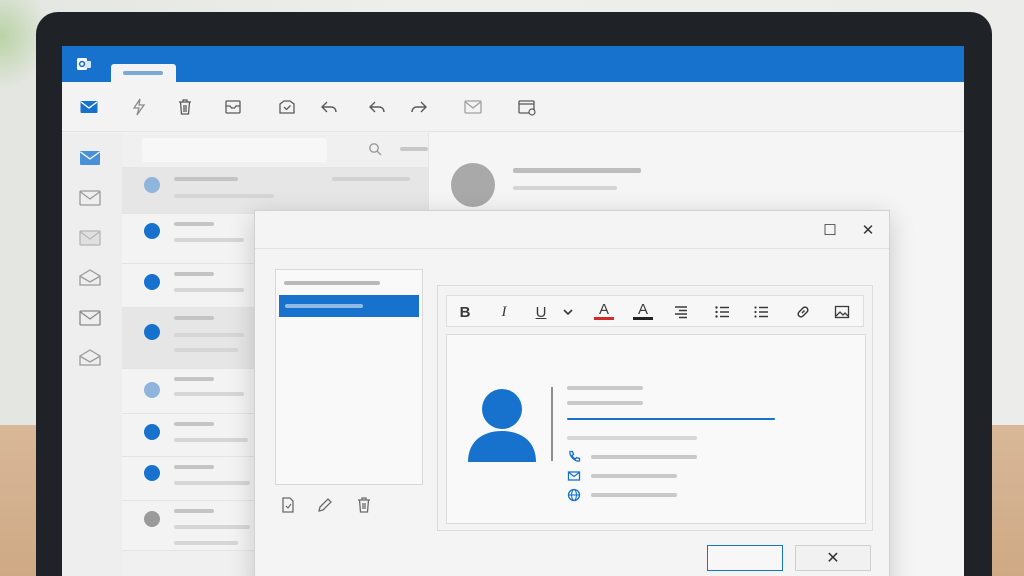 The image size is (1024, 576). Describe the element at coordinates (604, 311) in the screenshot. I see `font-color-button: A` at that location.